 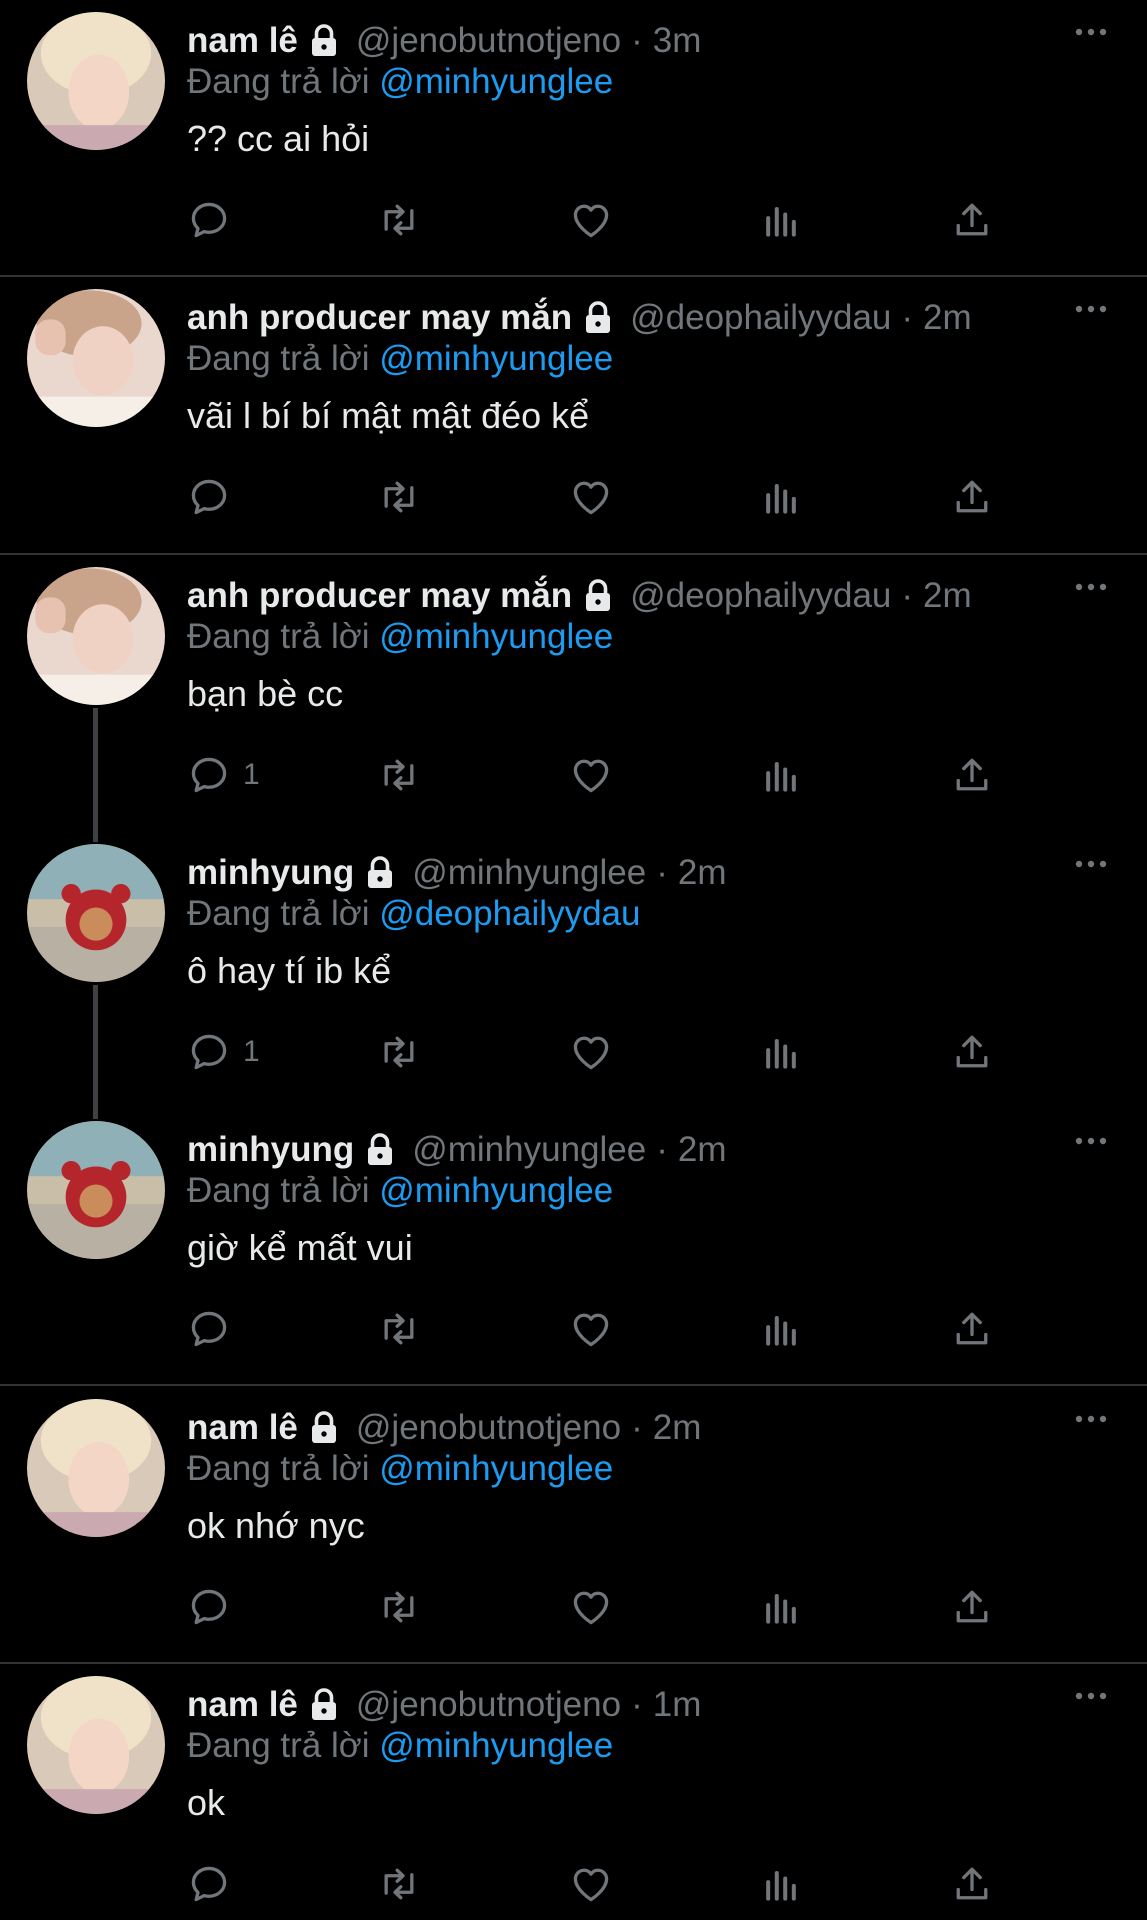 What do you see at coordinates (380, 872) in the screenshot?
I see `lock-icon` at bounding box center [380, 872].